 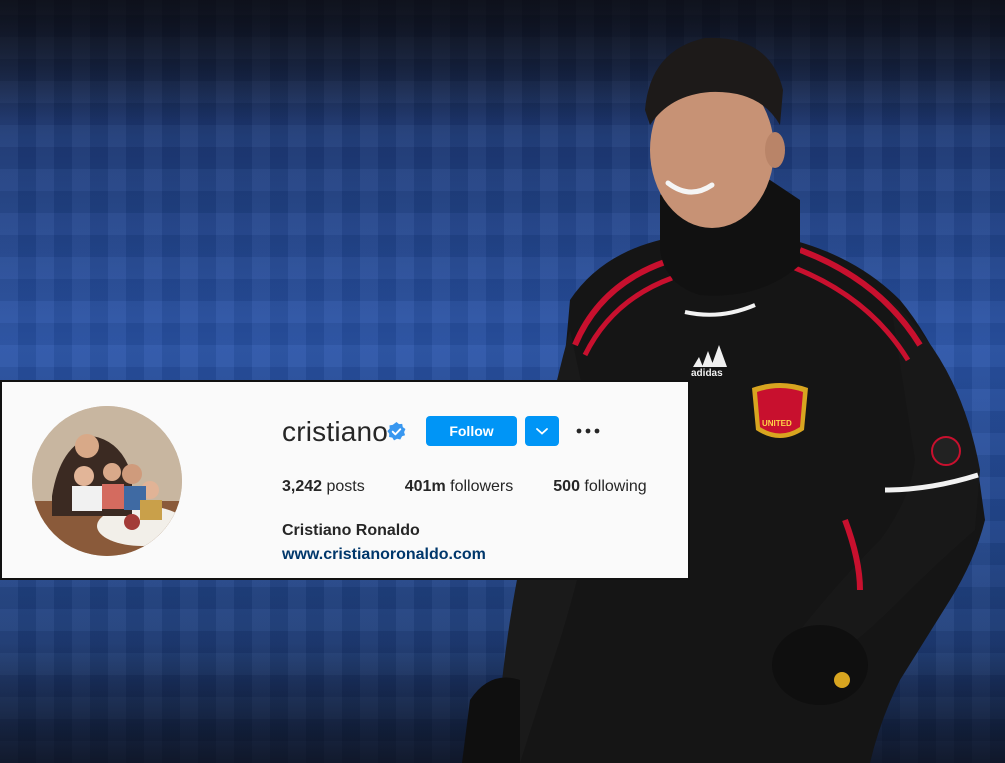 What do you see at coordinates (707, 373) in the screenshot?
I see `adidas-logo-text: adidas` at bounding box center [707, 373].